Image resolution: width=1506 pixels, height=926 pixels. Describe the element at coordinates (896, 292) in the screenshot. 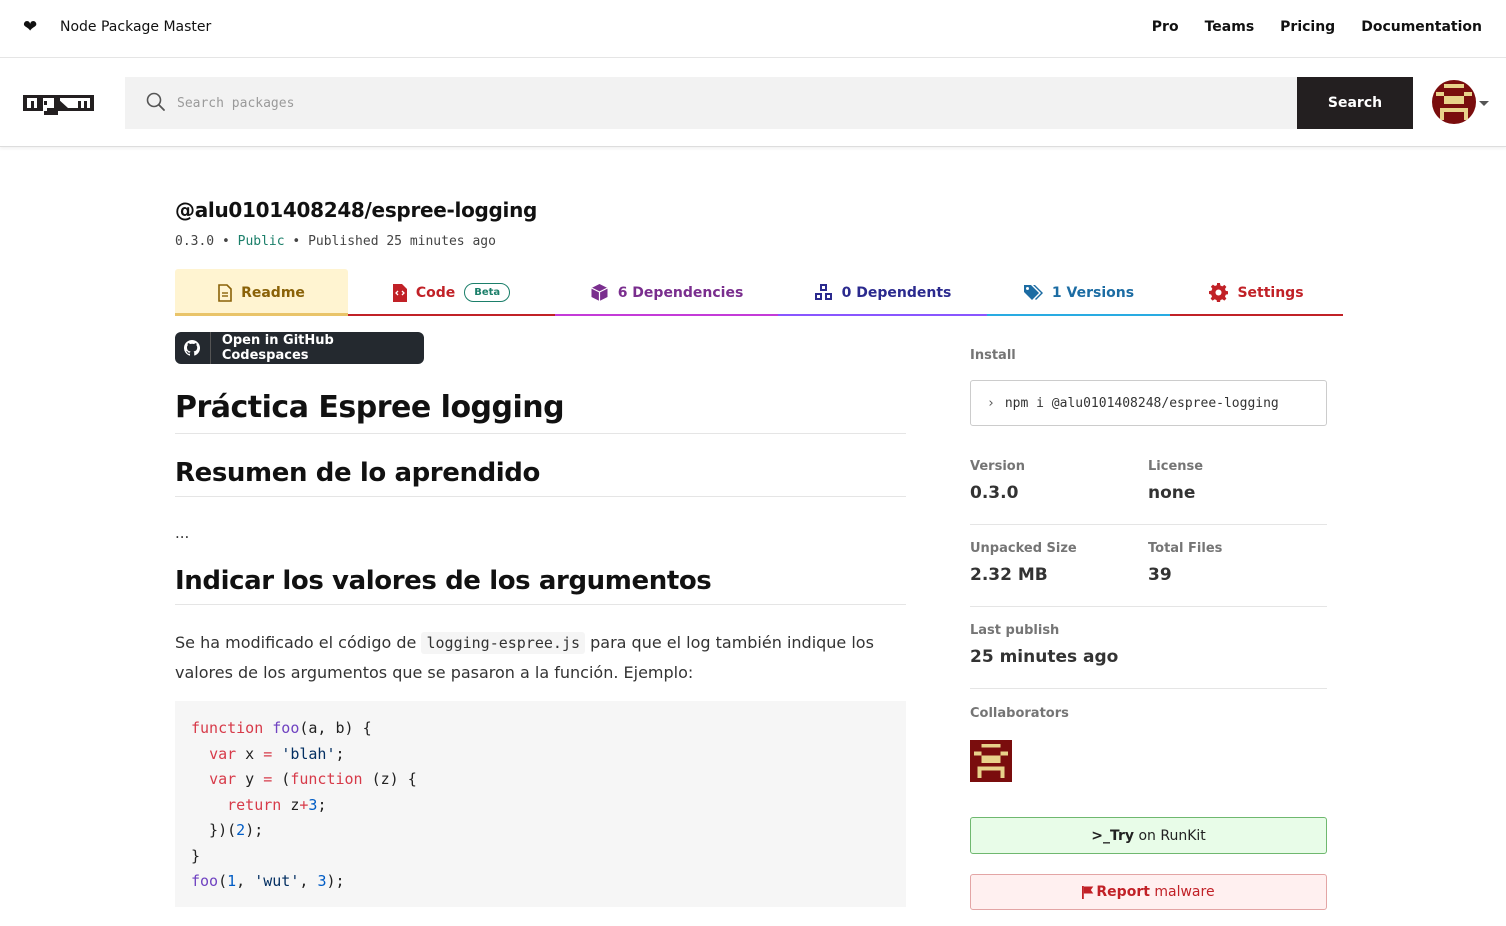

I see `tab-dependents-label: 0 Dependents` at that location.